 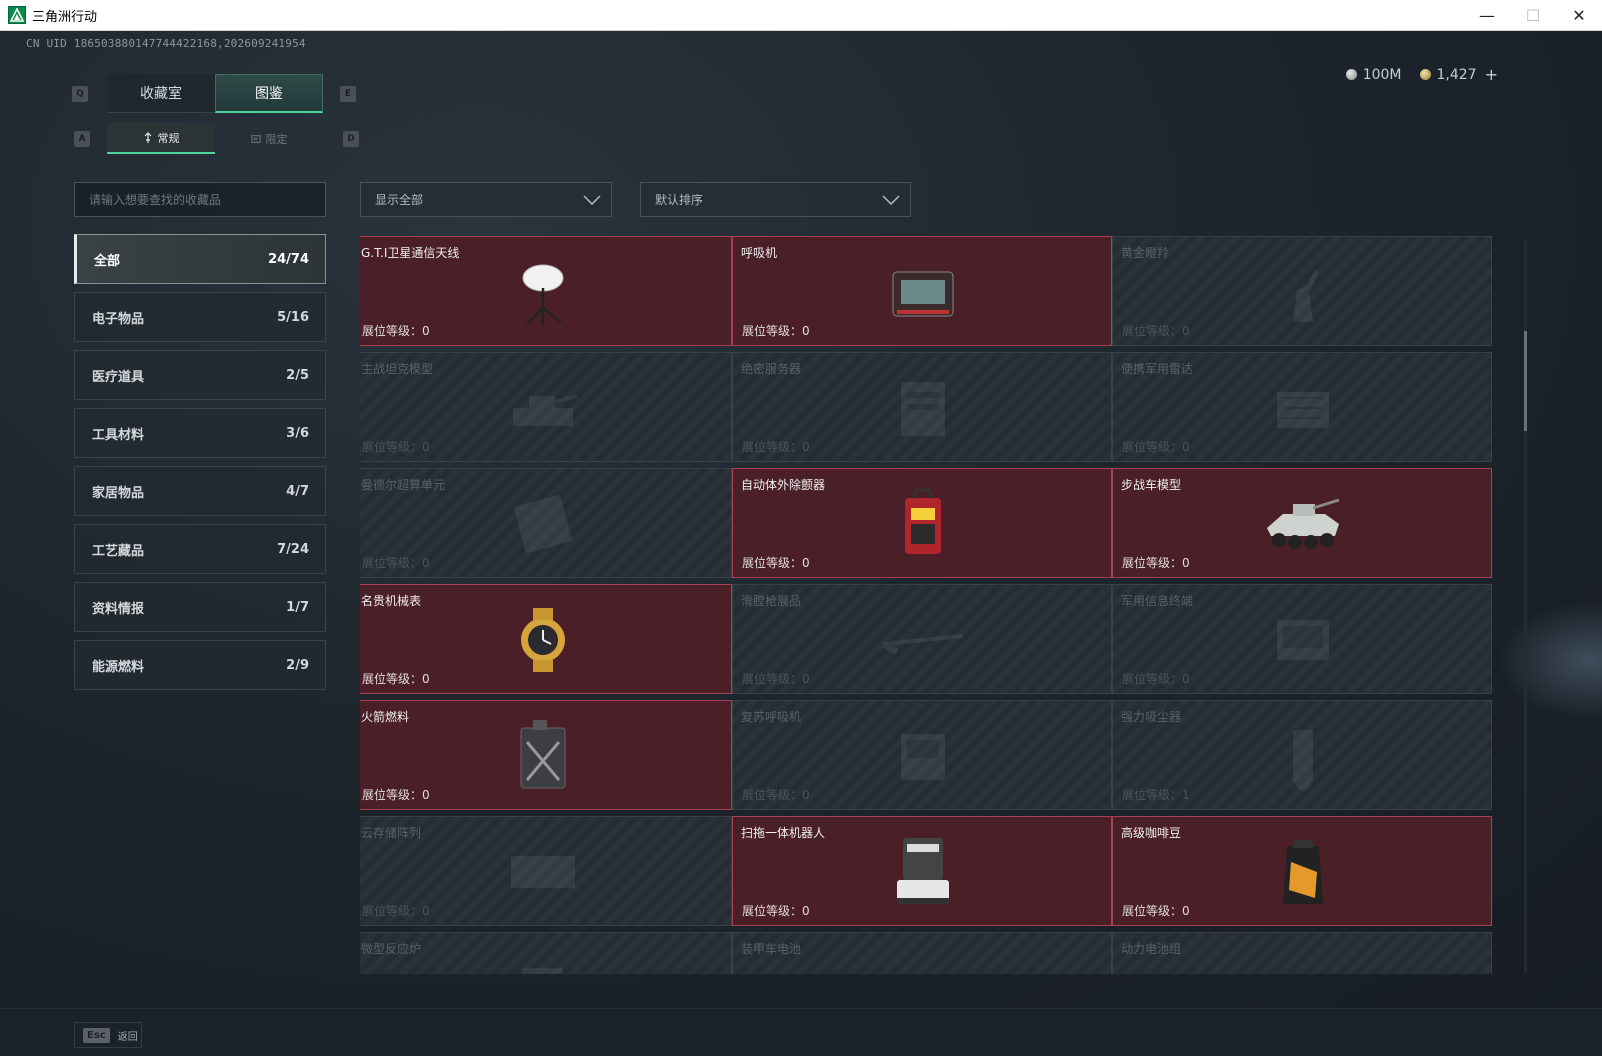 I want to click on category-item: 工艺藏品 7/24, so click(x=200, y=549).